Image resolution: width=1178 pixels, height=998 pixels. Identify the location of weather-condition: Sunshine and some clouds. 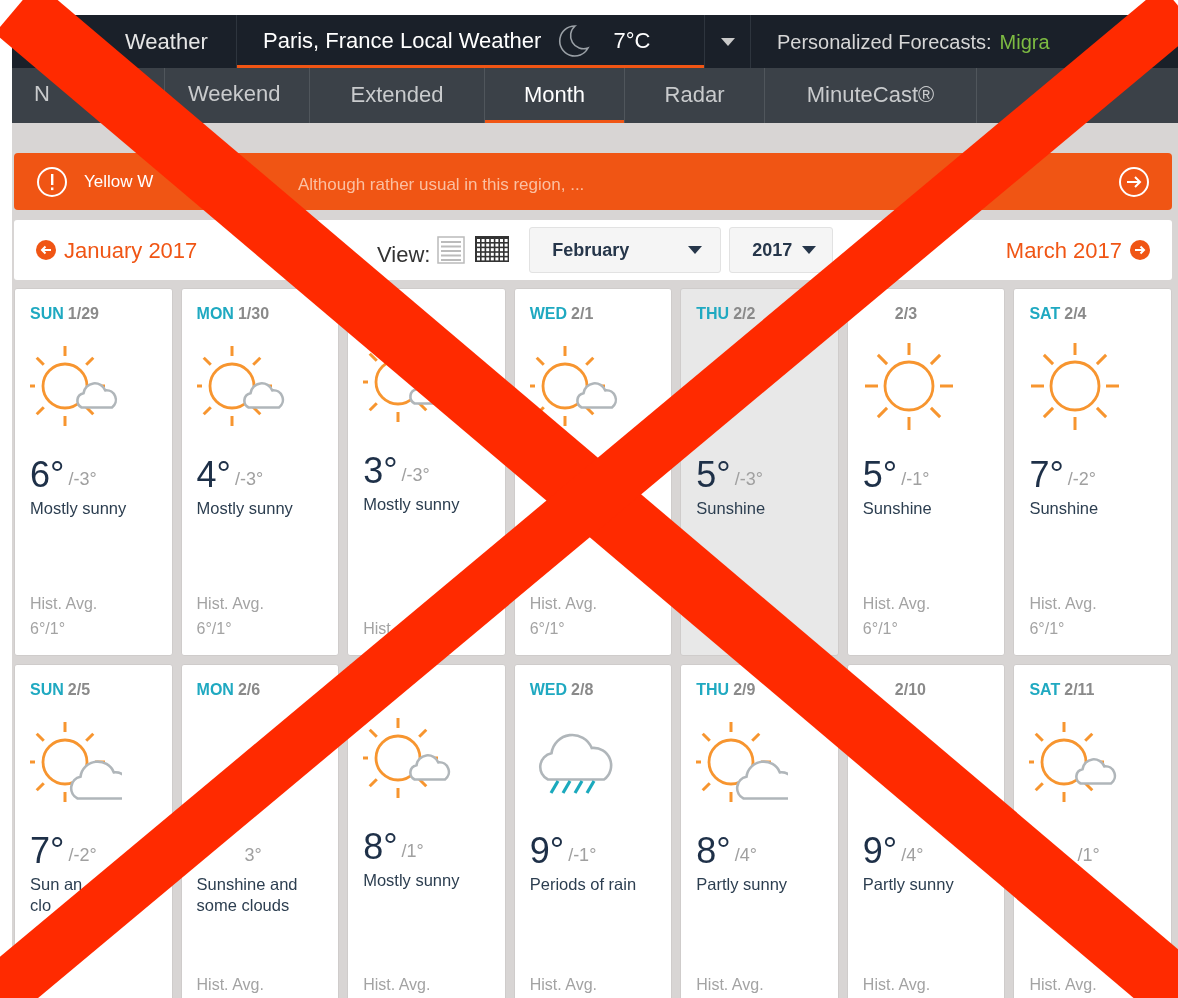
(247, 895).